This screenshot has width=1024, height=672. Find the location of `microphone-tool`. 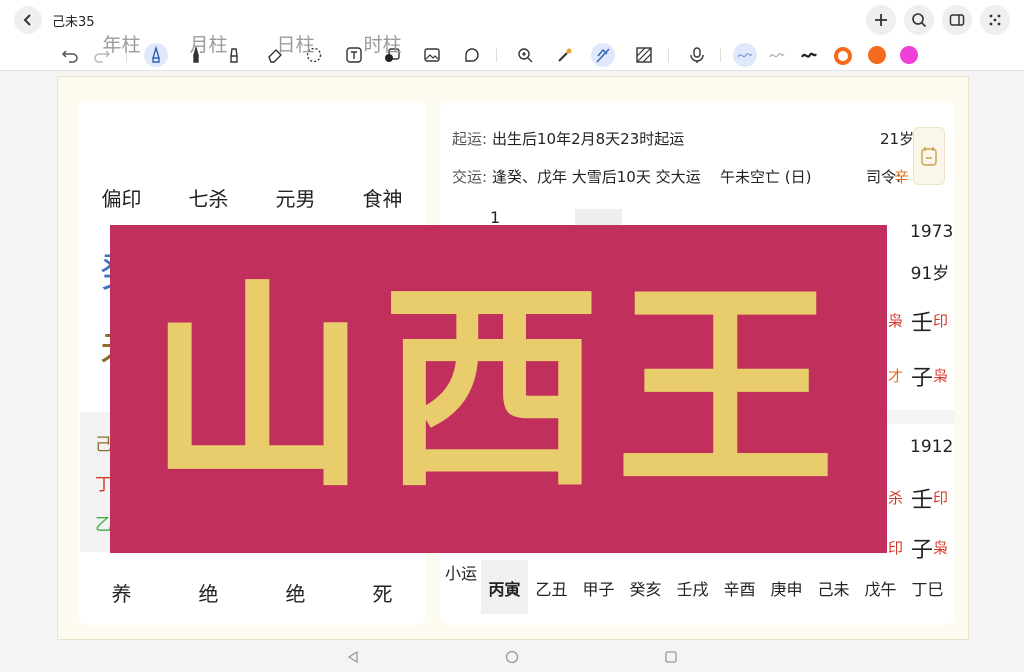

microphone-tool is located at coordinates (697, 55).